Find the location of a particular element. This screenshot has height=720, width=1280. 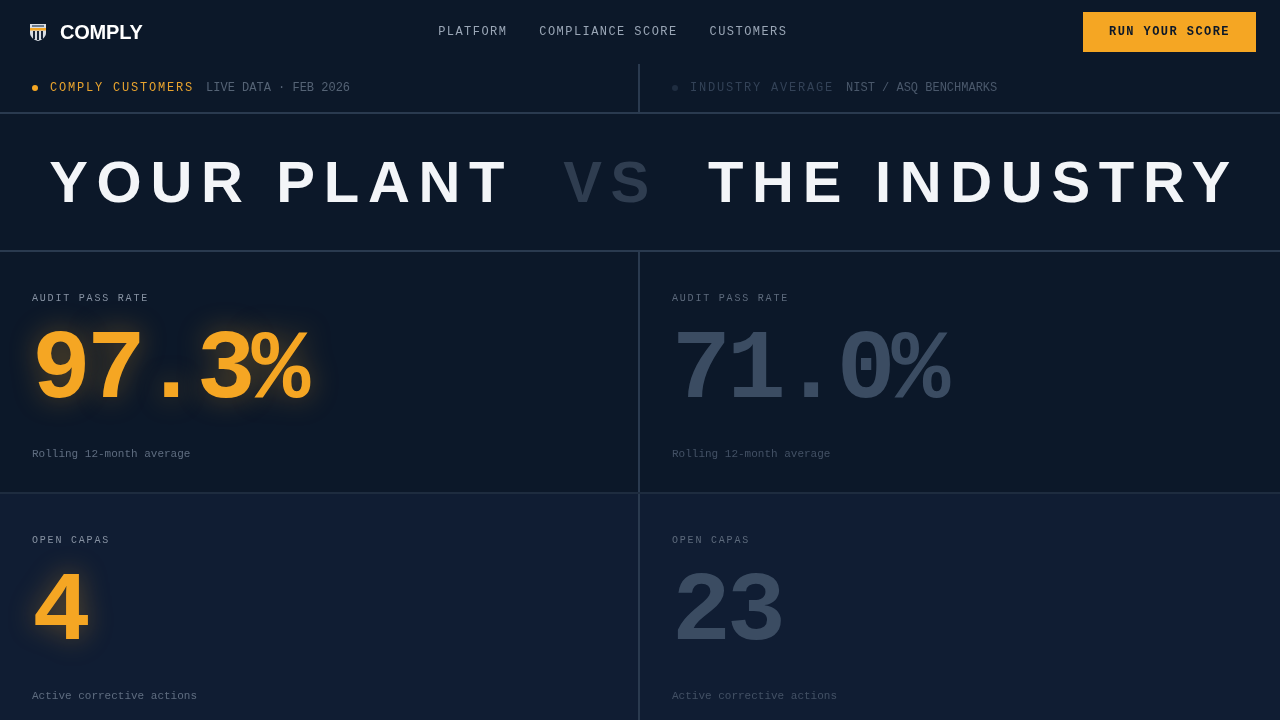

data-source-label: LIVE DATA · FEB 2026 is located at coordinates (278, 88).